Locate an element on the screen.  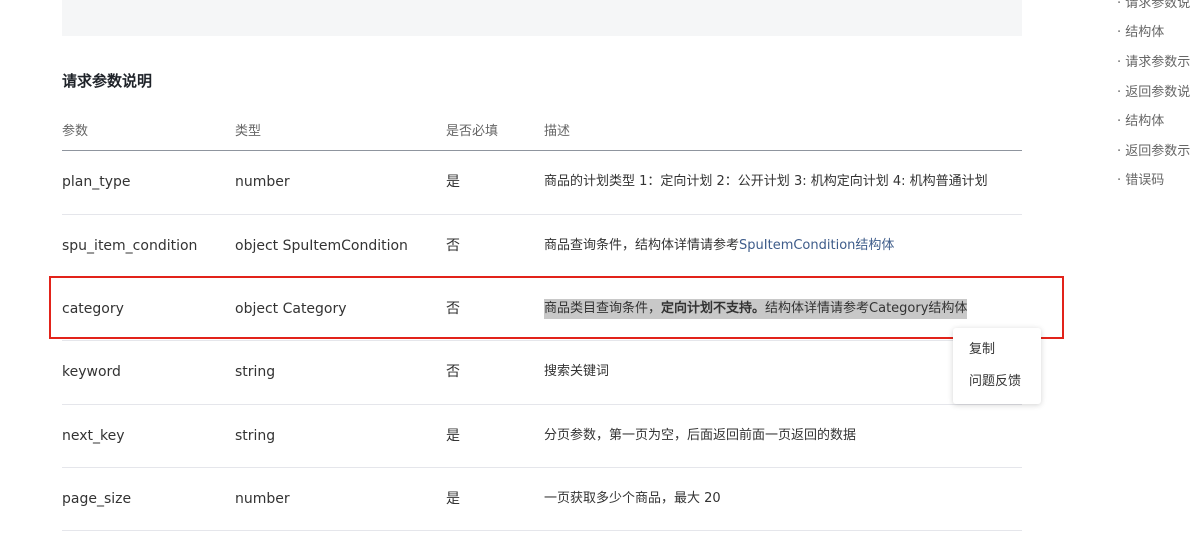
param-desc: 商品查询条件，结构体详情请参考SpuItemCondition结构体 is located at coordinates (719, 246).